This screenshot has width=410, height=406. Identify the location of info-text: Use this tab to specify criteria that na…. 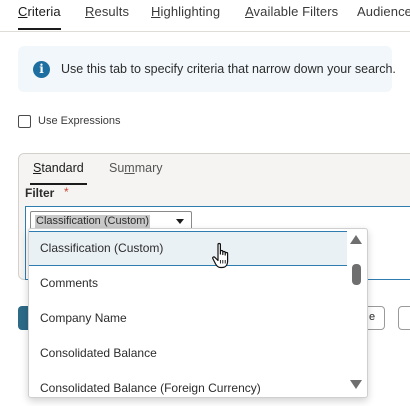
(228, 69).